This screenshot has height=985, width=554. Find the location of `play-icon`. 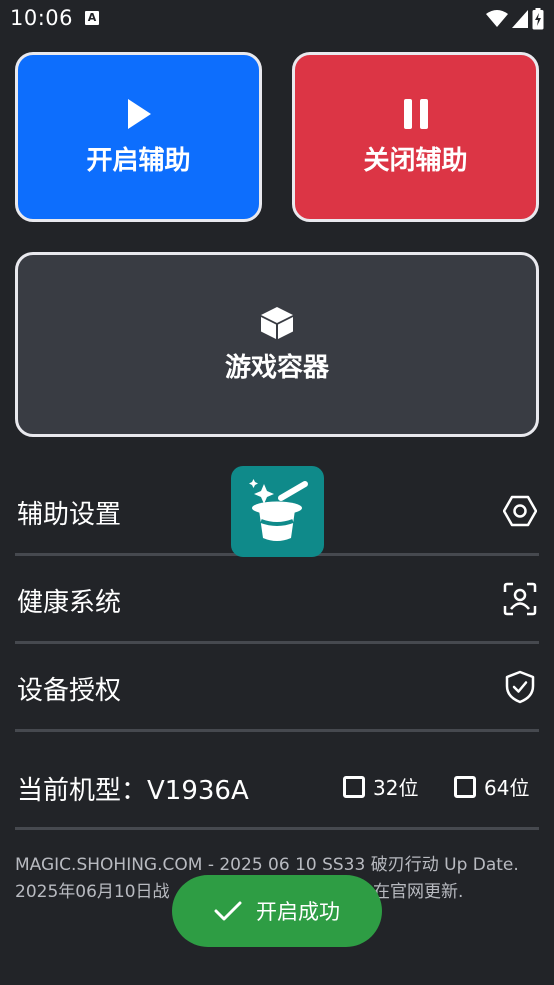

play-icon is located at coordinates (139, 113).